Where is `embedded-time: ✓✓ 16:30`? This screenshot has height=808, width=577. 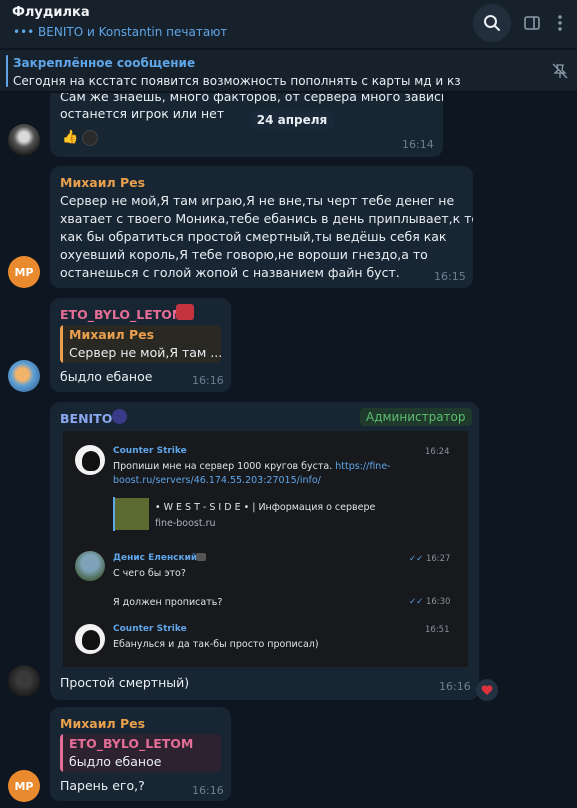 embedded-time: ✓✓ 16:30 is located at coordinates (429, 602).